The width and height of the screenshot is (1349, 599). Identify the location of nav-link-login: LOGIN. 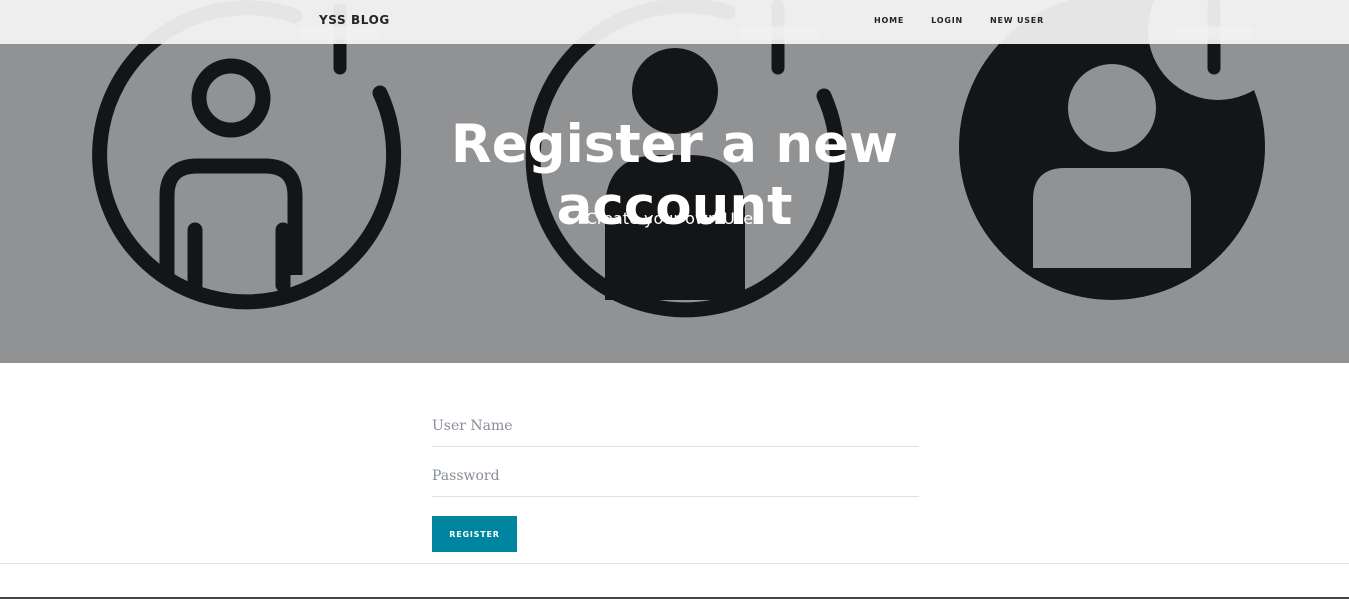
(947, 20).